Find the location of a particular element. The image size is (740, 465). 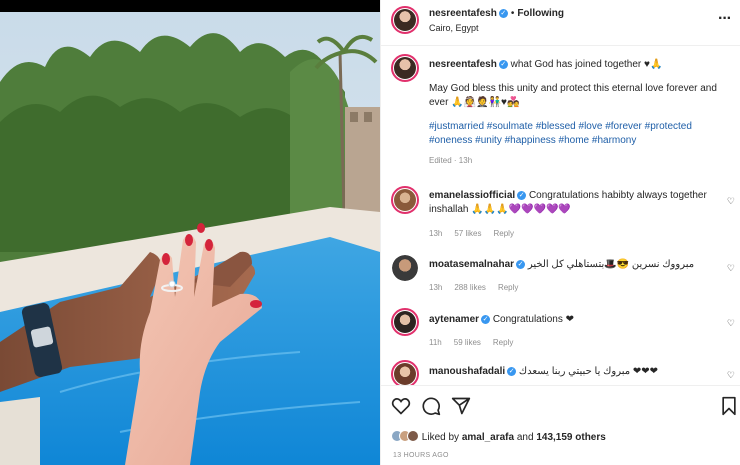

liked-and-label: and is located at coordinates (525, 438).